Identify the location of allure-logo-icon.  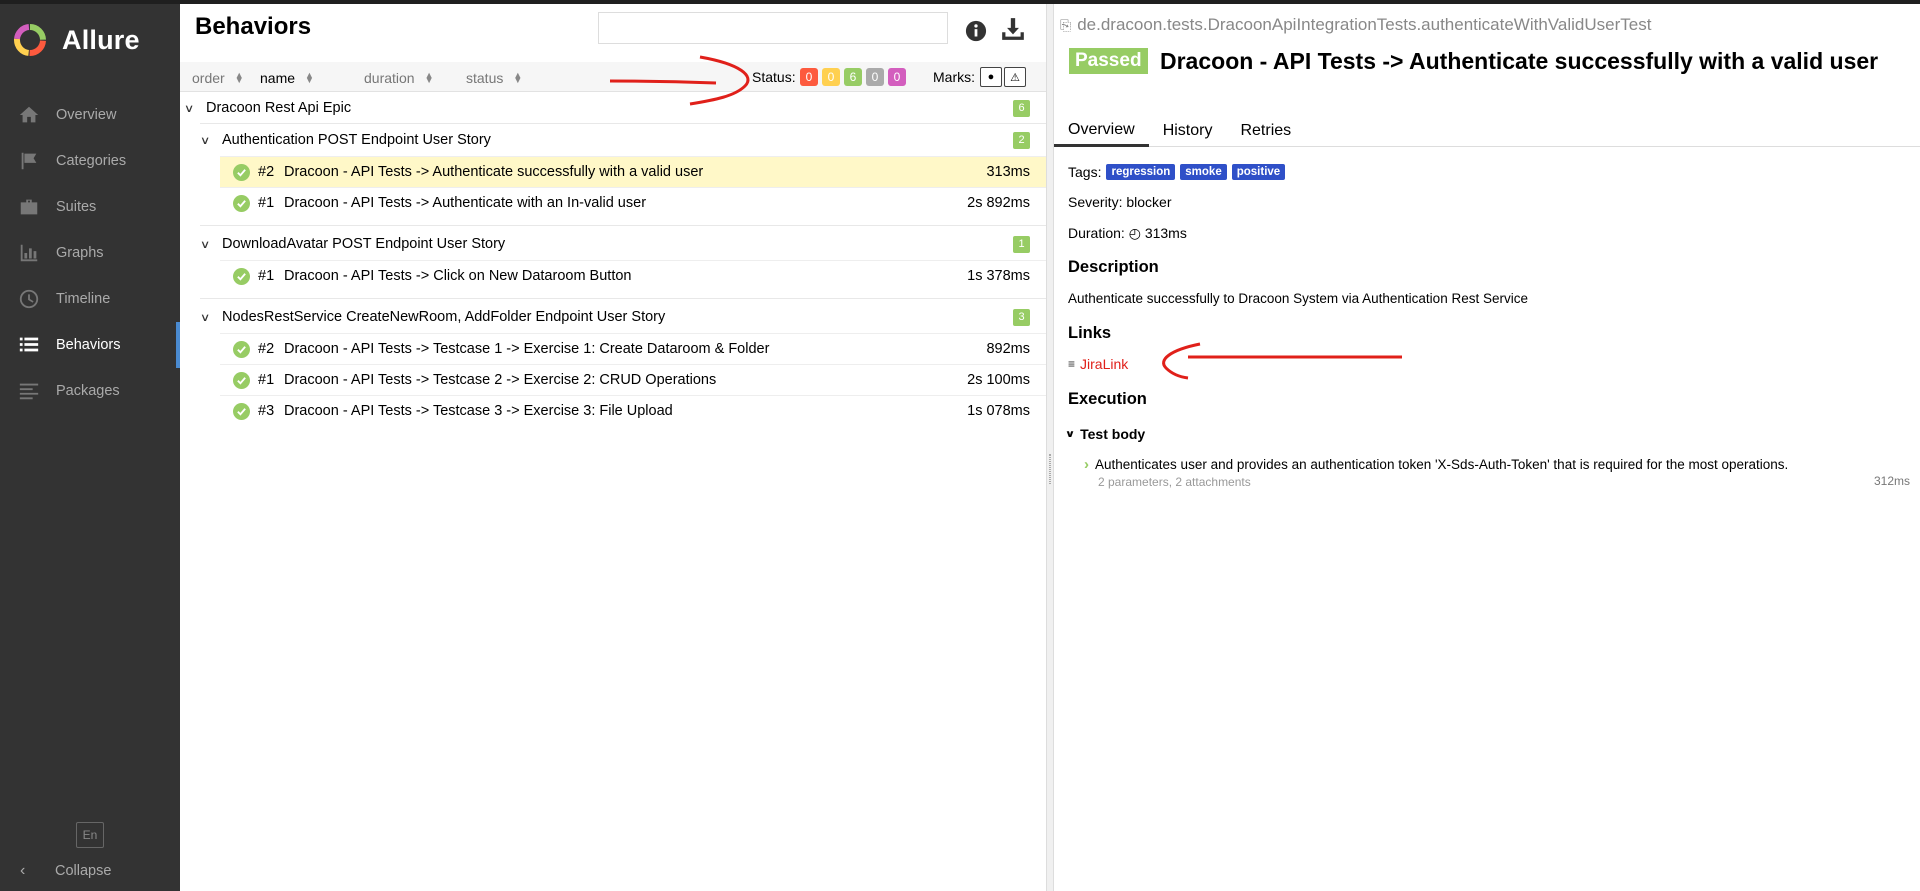
(30, 40).